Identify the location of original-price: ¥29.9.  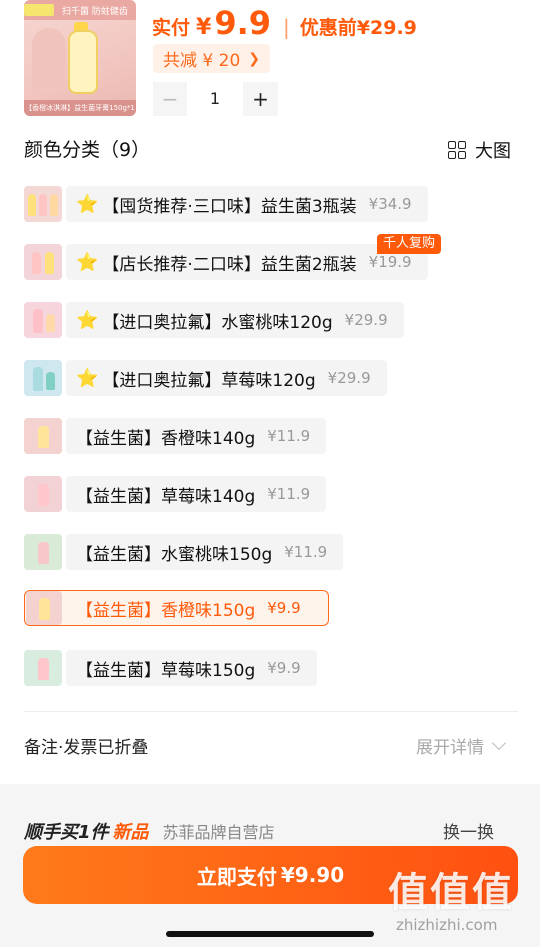
(386, 28).